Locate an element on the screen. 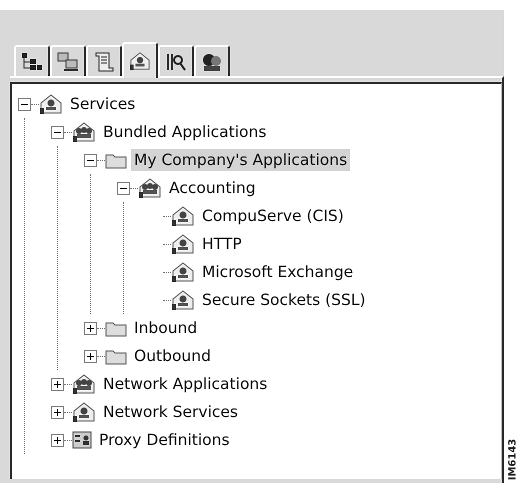 This screenshot has width=521, height=483. tree-item: CompuServe (CIS) is located at coordinates (273, 216).